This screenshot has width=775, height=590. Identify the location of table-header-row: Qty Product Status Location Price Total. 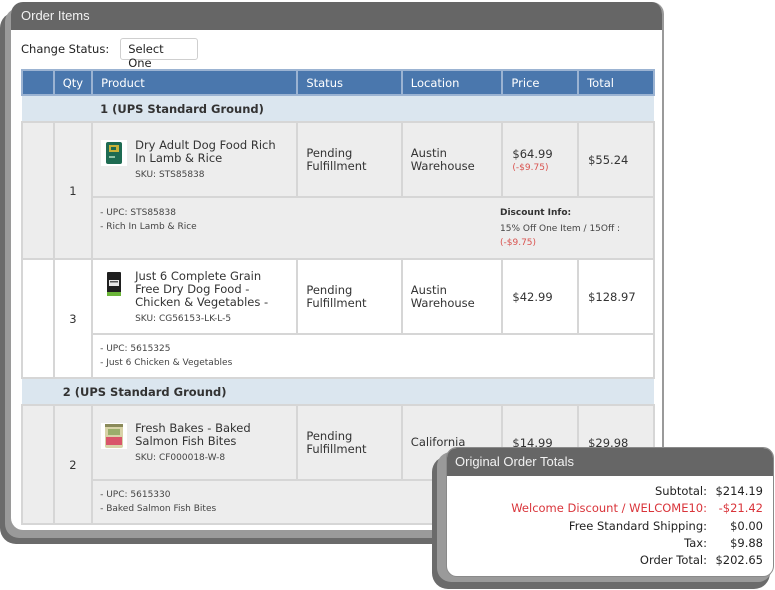
(338, 82).